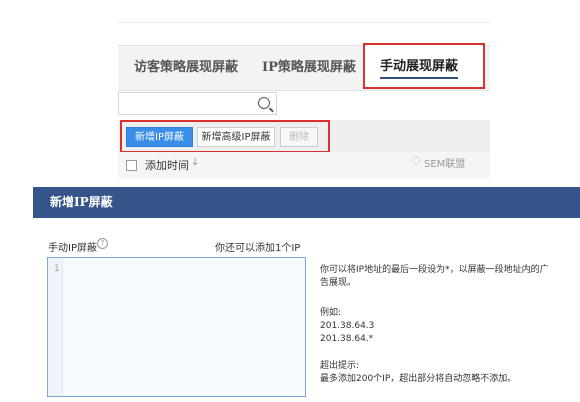  I want to click on limit-block: 超出提示: 最多添加200个IP，超出部分将自动忽略不添加。, so click(445, 373).